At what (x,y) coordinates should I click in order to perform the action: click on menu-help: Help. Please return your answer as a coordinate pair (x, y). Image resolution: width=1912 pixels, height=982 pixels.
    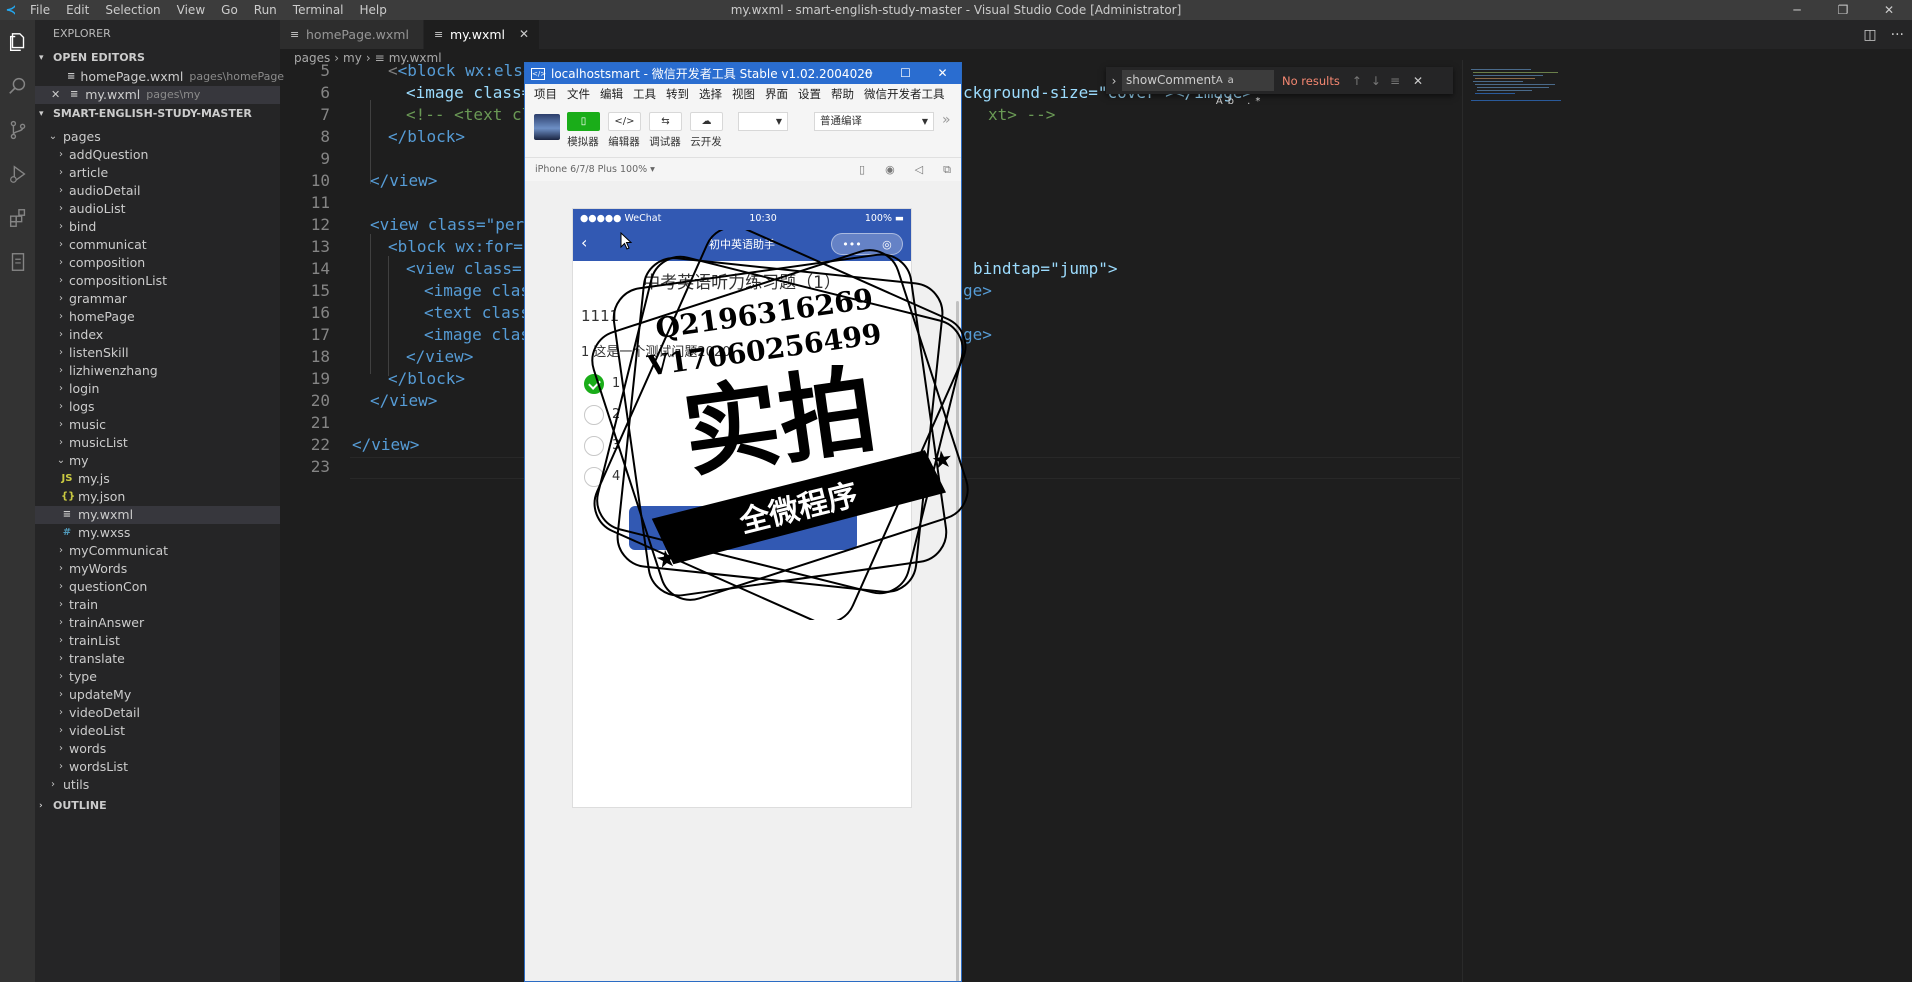
    Looking at the image, I should click on (373, 10).